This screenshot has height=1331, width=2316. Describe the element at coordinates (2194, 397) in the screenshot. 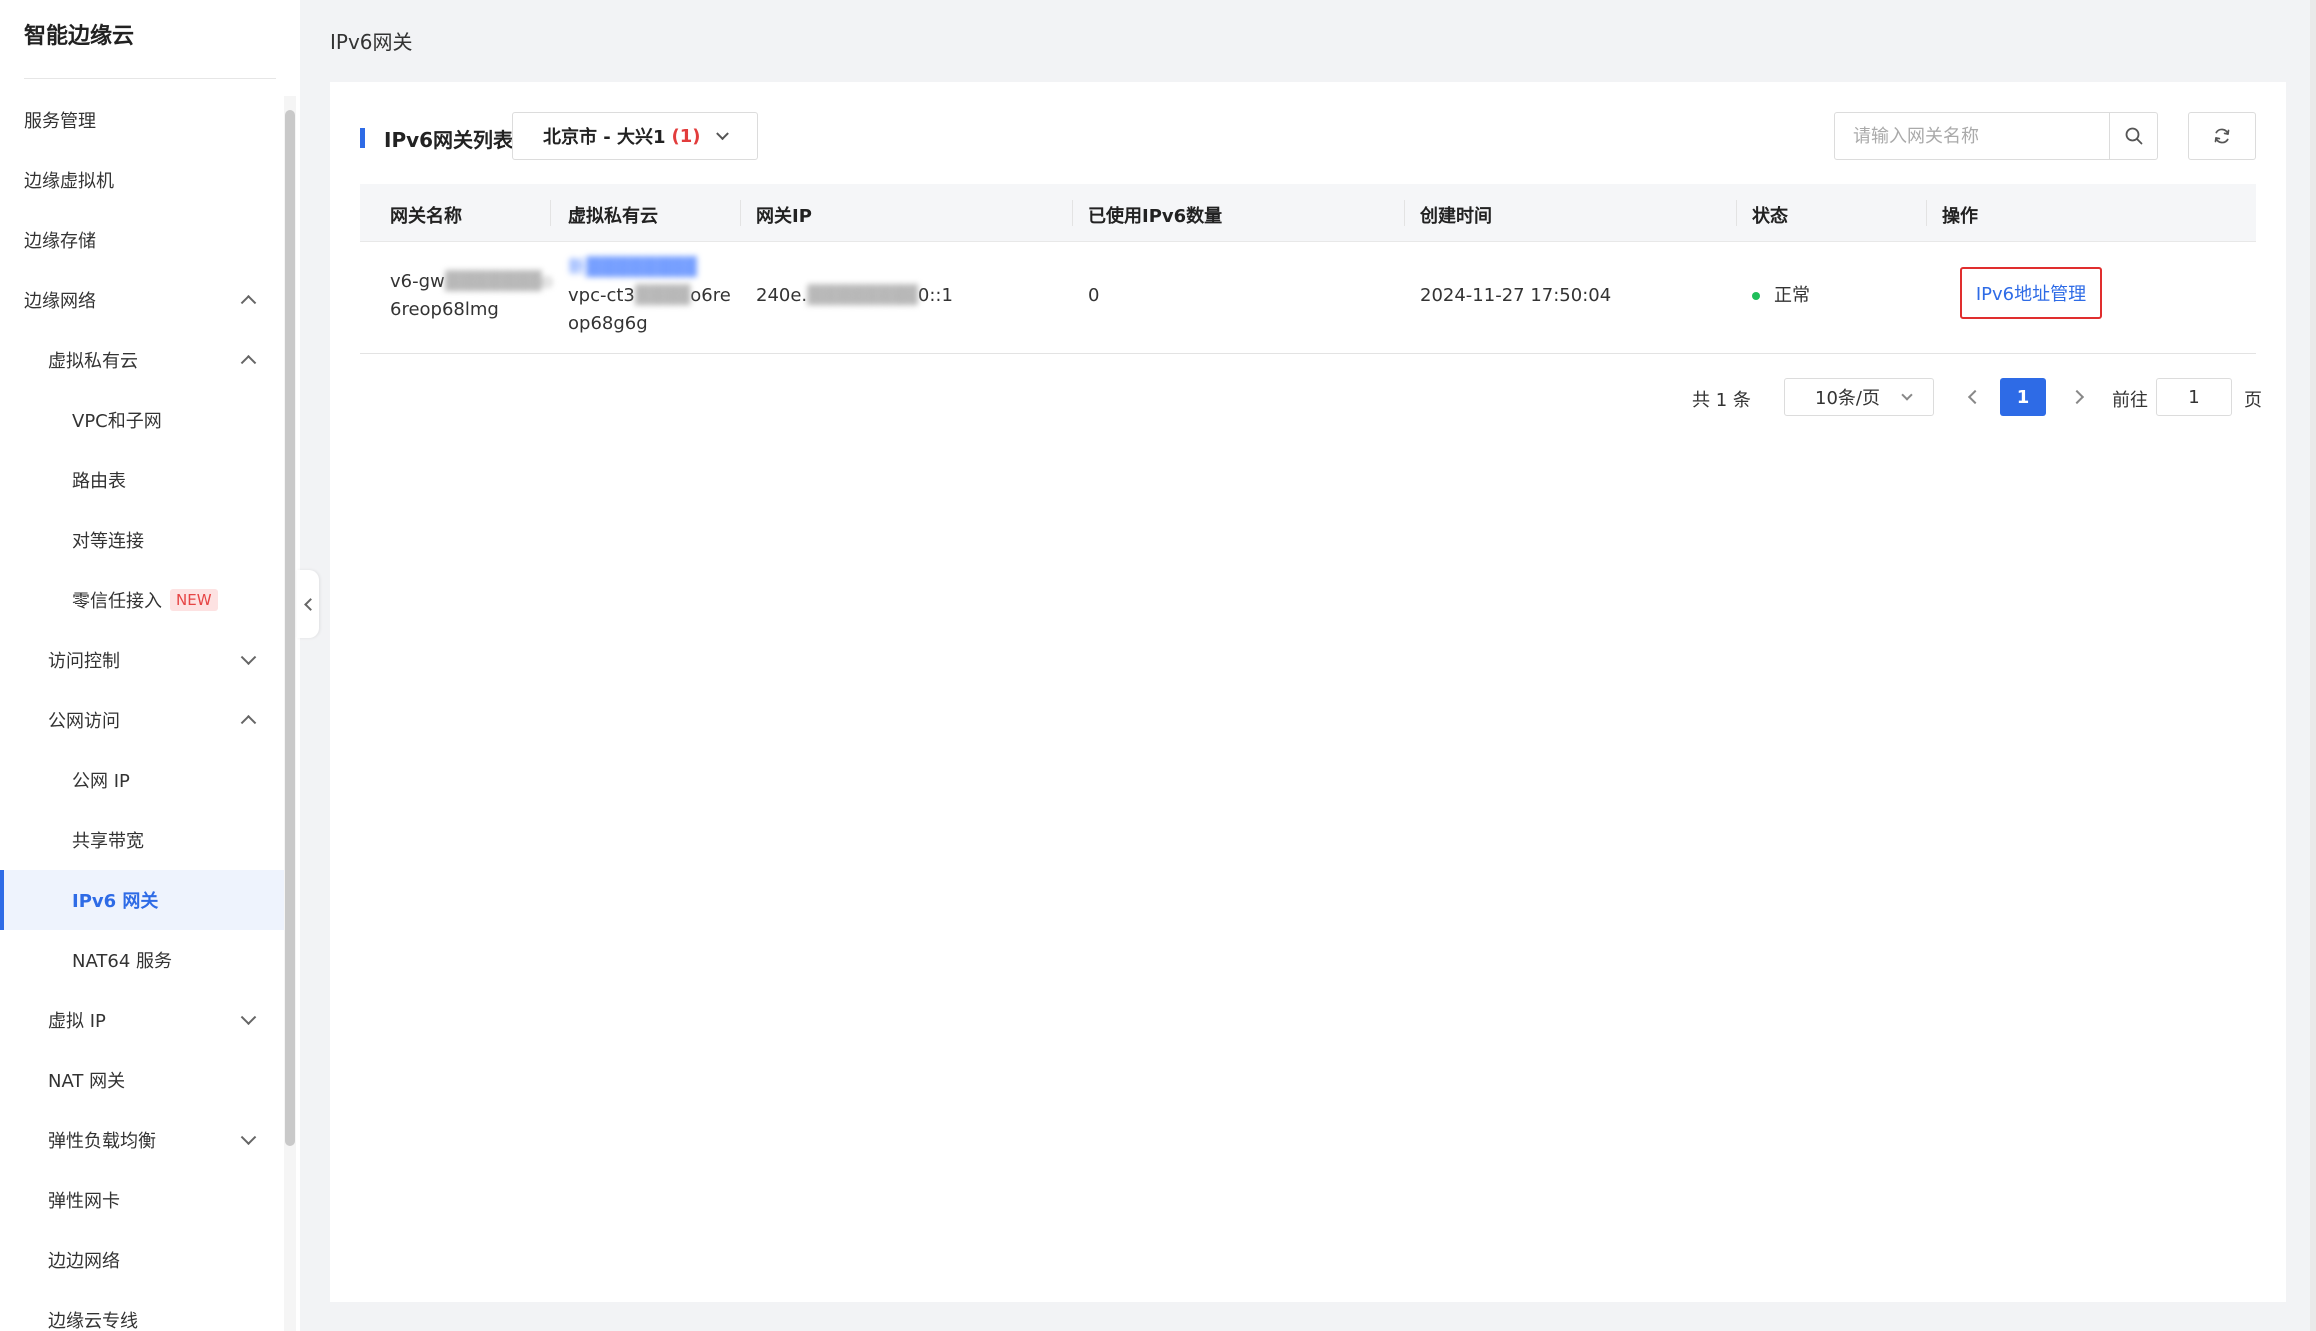

I see `goto-page-input` at that location.